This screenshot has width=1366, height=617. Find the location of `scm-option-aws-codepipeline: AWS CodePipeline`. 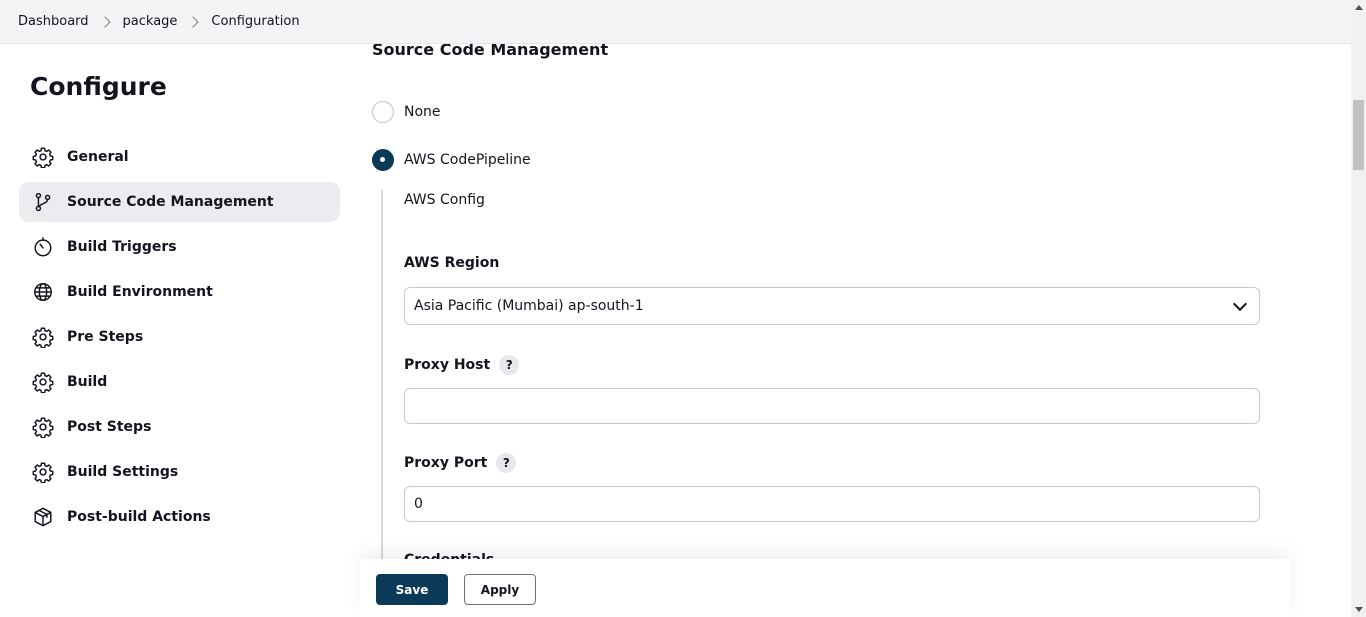

scm-option-aws-codepipeline: AWS CodePipeline is located at coordinates (451, 160).